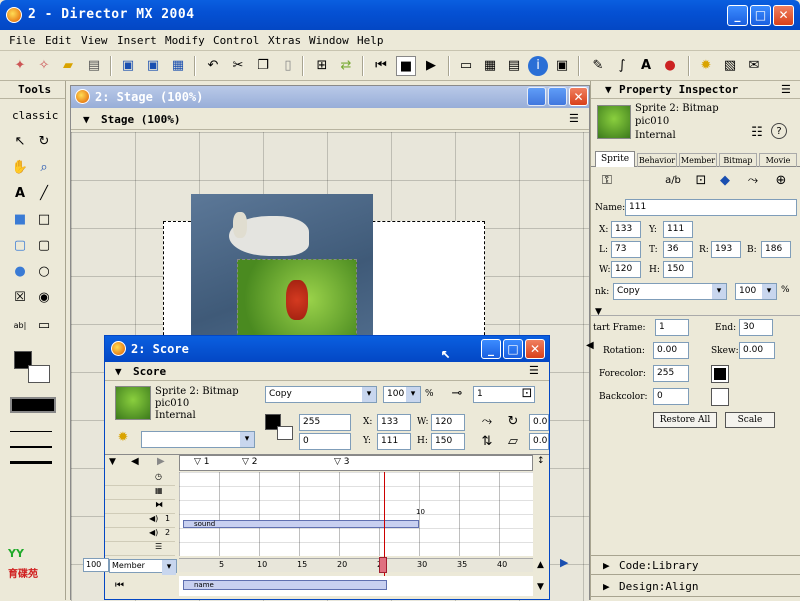  What do you see at coordinates (786, 89) in the screenshot?
I see `pi-options-icon: ☰` at bounding box center [786, 89].